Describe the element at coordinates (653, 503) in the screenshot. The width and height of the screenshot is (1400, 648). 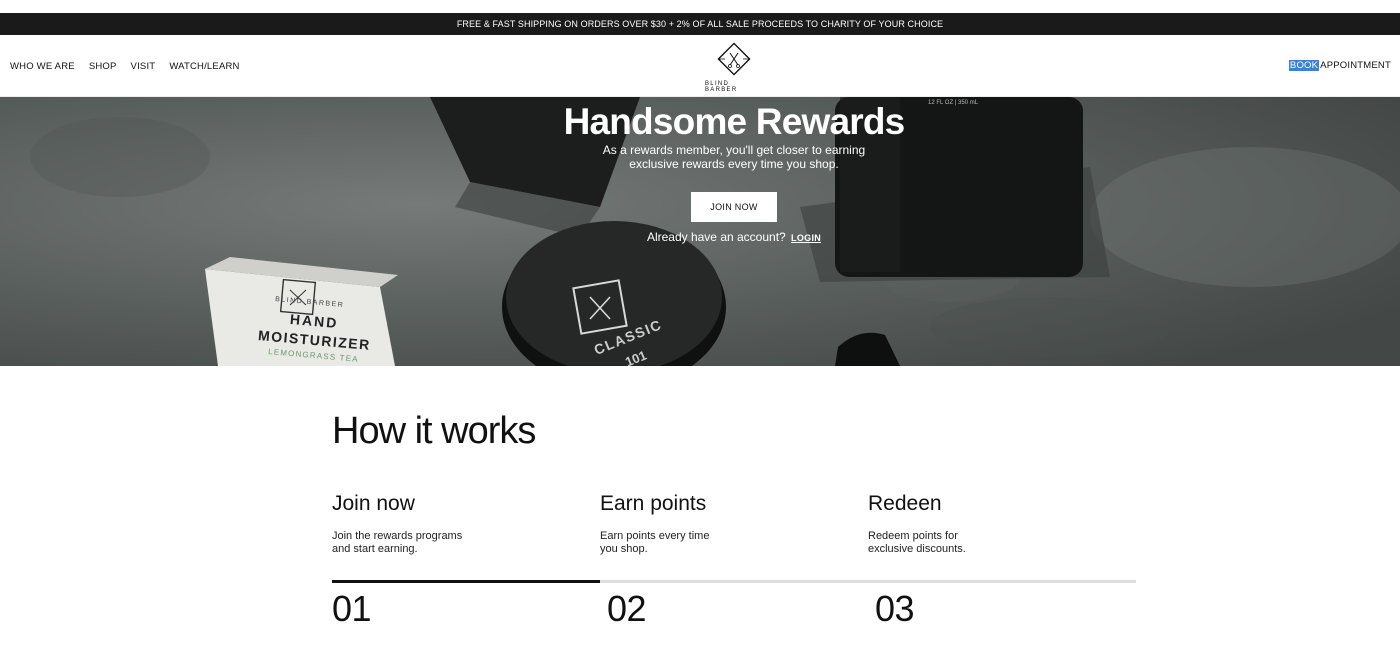
I see `step-title: Earn points` at that location.